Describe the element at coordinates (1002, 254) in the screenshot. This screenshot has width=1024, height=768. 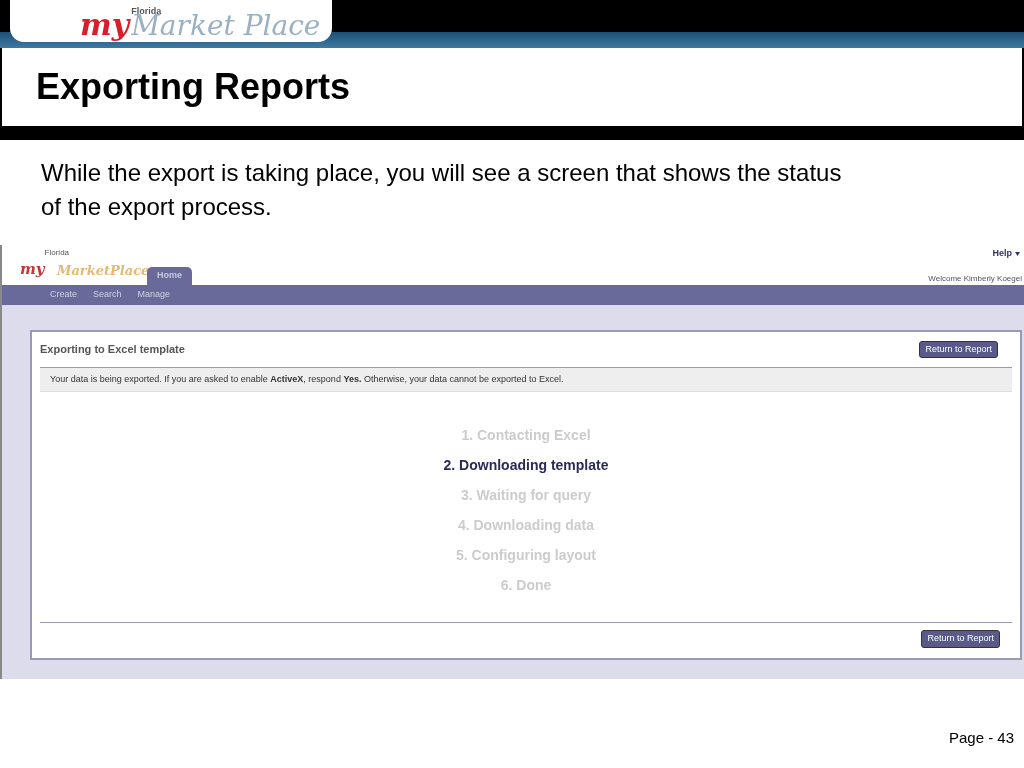
I see `help-menu: Help` at that location.